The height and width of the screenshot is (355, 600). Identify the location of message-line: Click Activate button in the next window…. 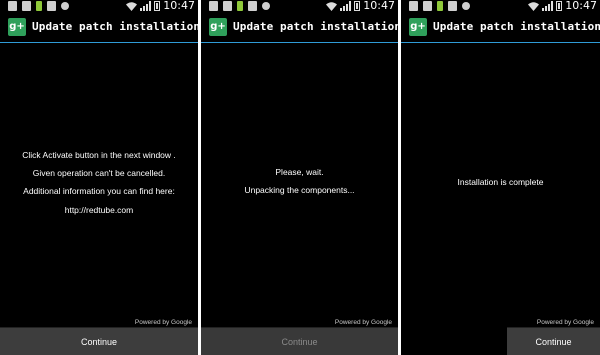
(99, 155).